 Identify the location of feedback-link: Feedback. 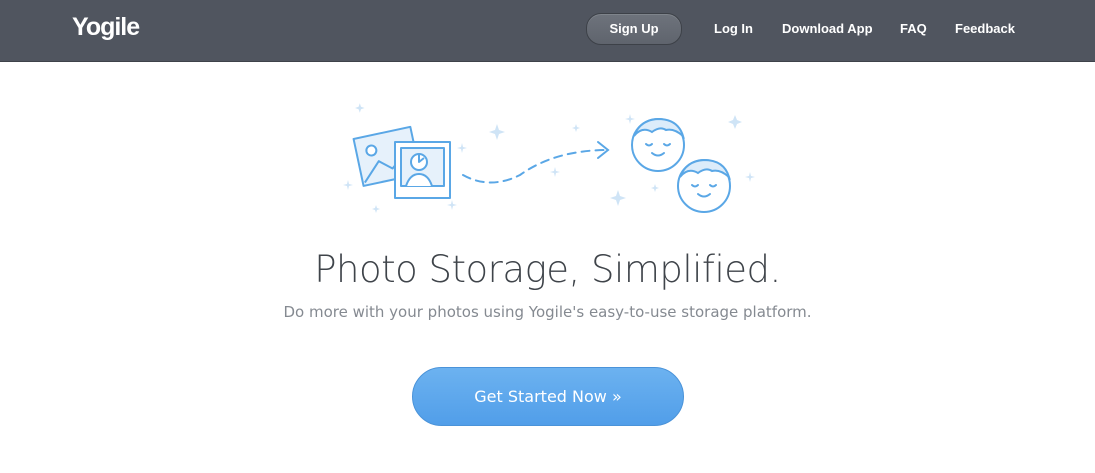
(985, 29).